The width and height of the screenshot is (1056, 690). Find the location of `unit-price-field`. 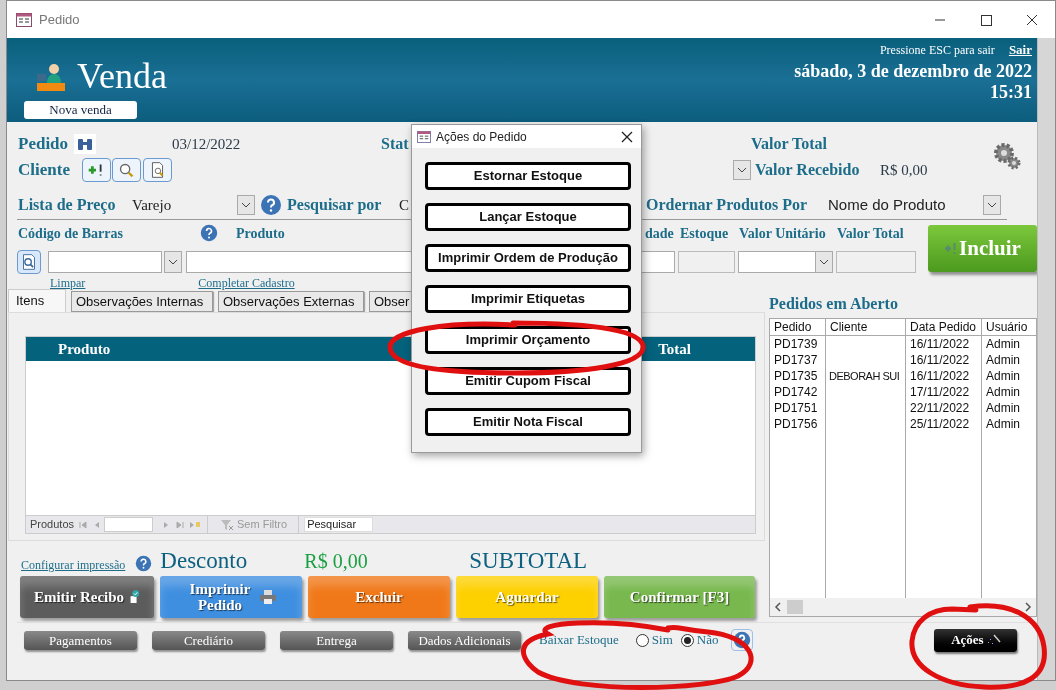

unit-price-field is located at coordinates (785, 262).